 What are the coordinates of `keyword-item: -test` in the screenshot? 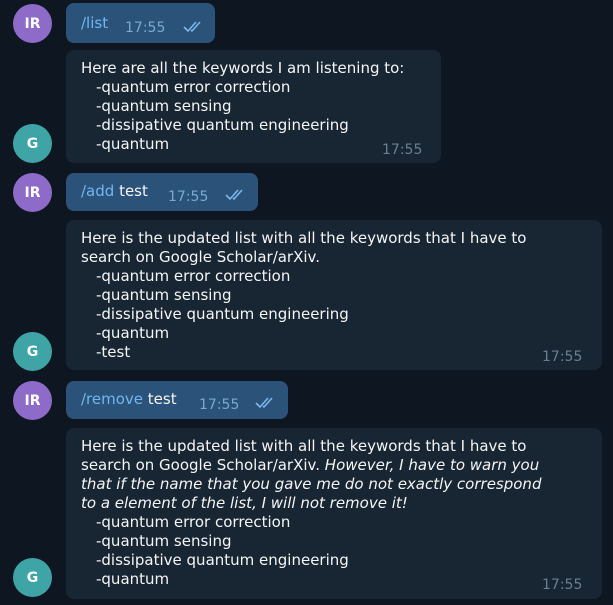 It's located at (113, 352).